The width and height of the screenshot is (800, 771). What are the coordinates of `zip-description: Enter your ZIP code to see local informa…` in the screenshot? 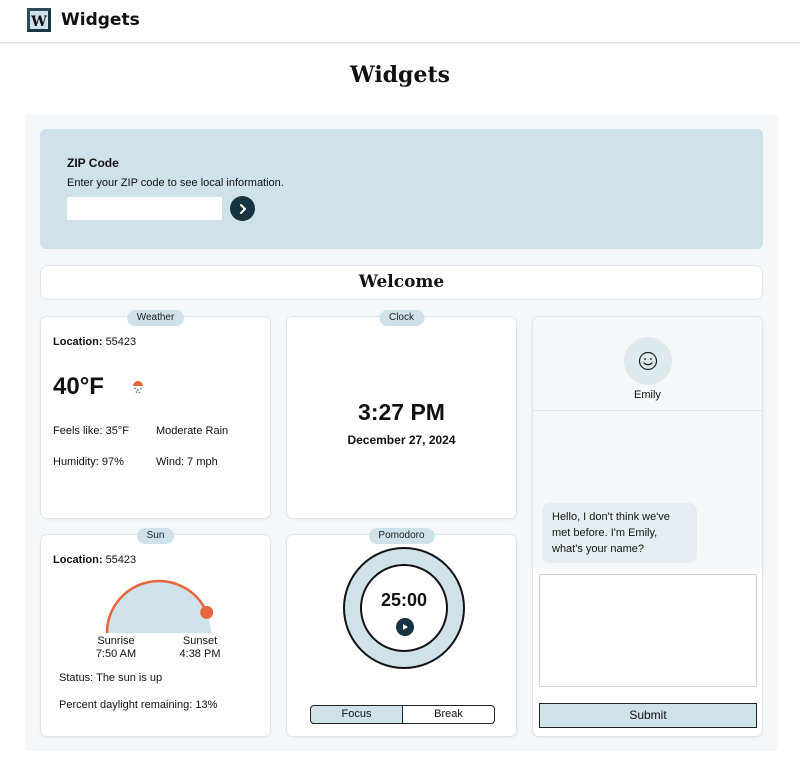 It's located at (175, 183).